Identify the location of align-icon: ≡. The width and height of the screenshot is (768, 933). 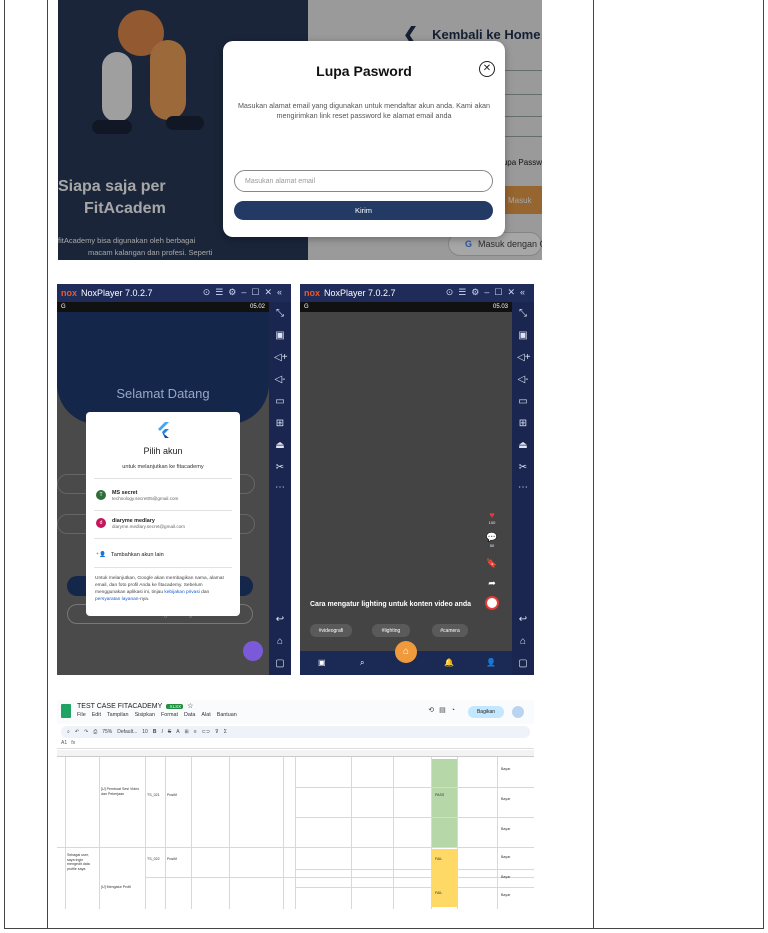
(195, 732).